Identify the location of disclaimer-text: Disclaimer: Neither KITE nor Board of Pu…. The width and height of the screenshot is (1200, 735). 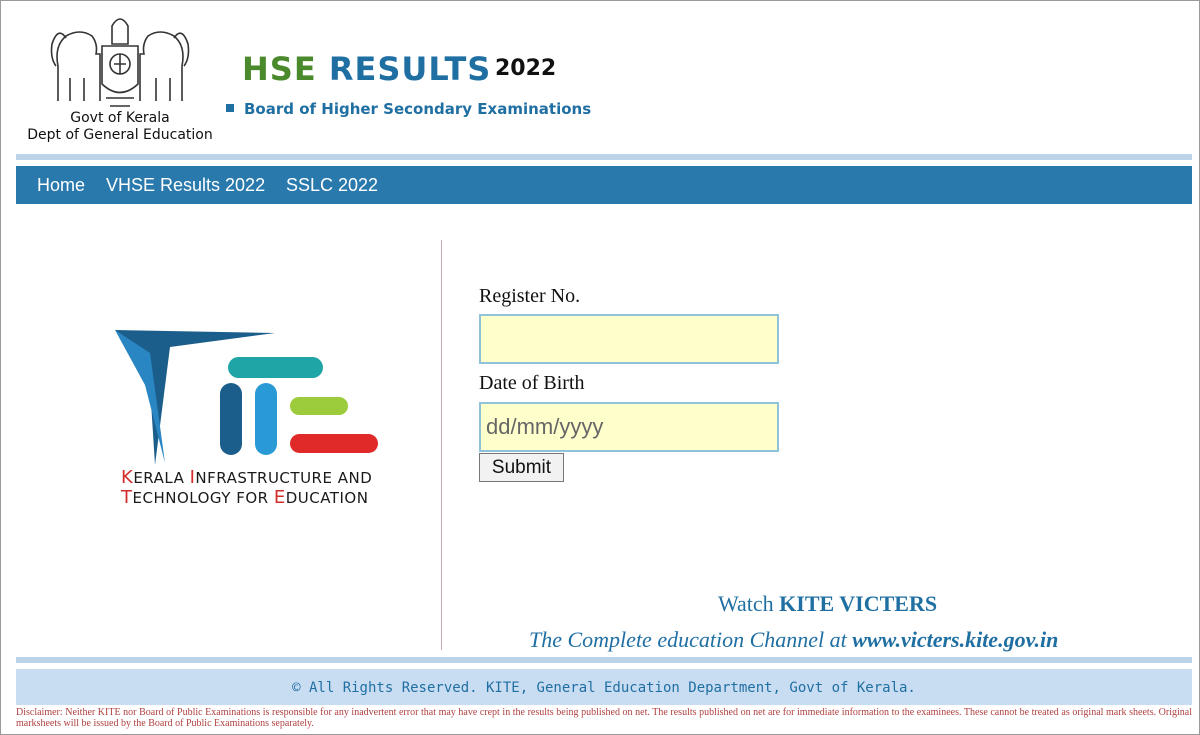
(604, 718).